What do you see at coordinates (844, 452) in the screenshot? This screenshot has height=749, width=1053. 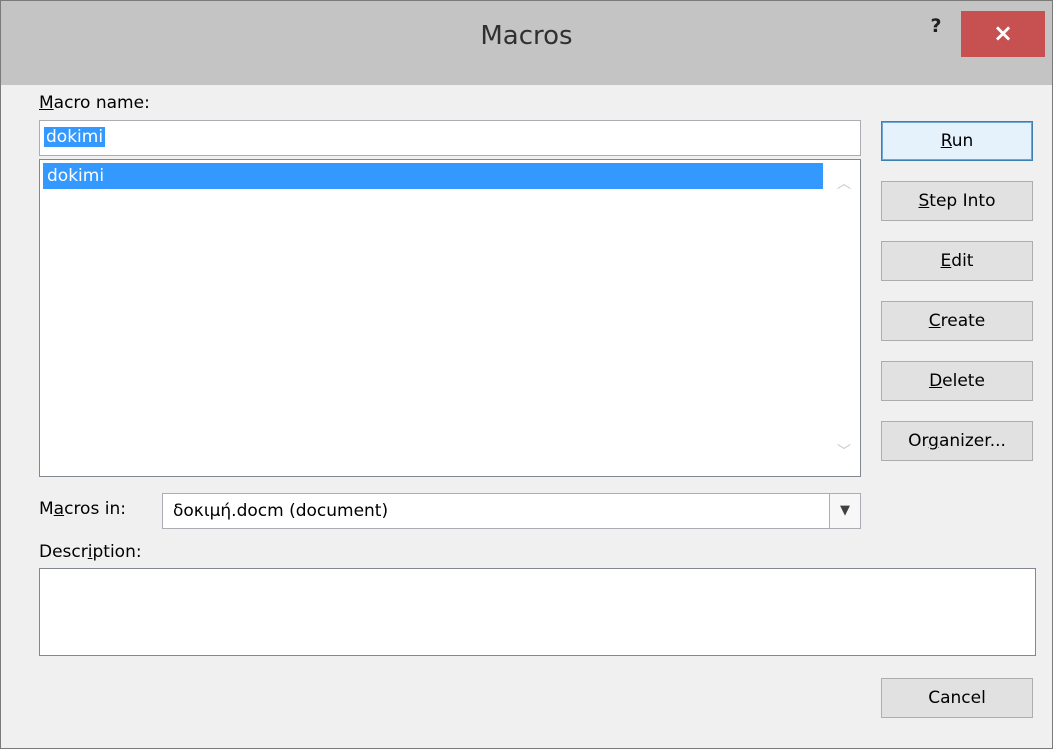 I see `scroll-down-icon: ﹀` at bounding box center [844, 452].